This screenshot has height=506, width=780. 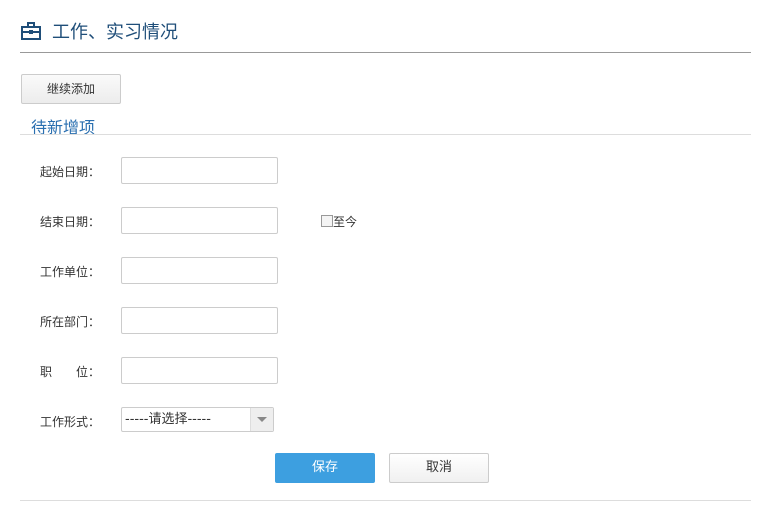 I want to click on work-type-label: 工作形式：, so click(x=70, y=422).